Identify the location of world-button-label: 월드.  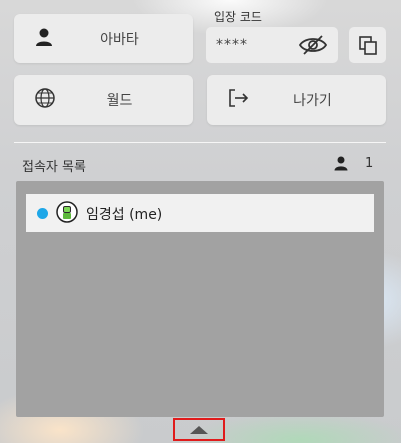
(119, 101).